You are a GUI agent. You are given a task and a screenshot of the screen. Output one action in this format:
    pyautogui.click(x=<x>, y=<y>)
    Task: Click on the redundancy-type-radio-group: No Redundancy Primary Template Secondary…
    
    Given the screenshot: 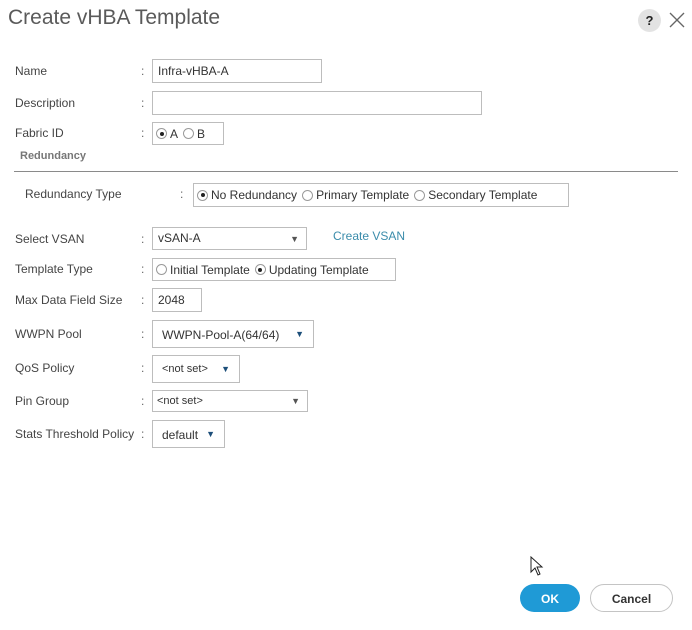 What is the action you would take?
    pyautogui.click(x=381, y=195)
    